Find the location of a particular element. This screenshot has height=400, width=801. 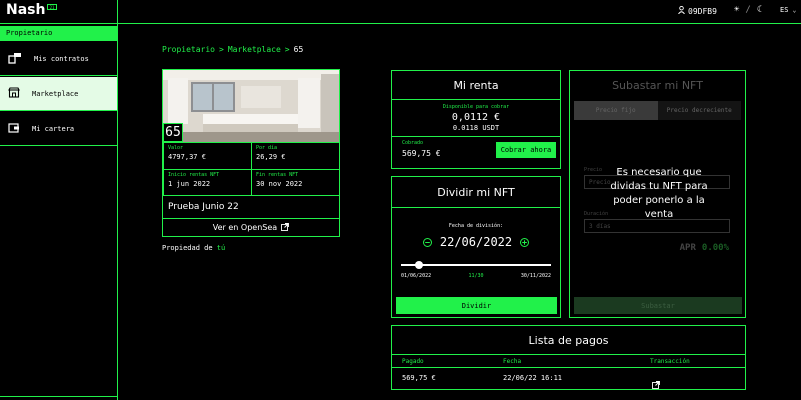

language-value: ES is located at coordinates (784, 10).